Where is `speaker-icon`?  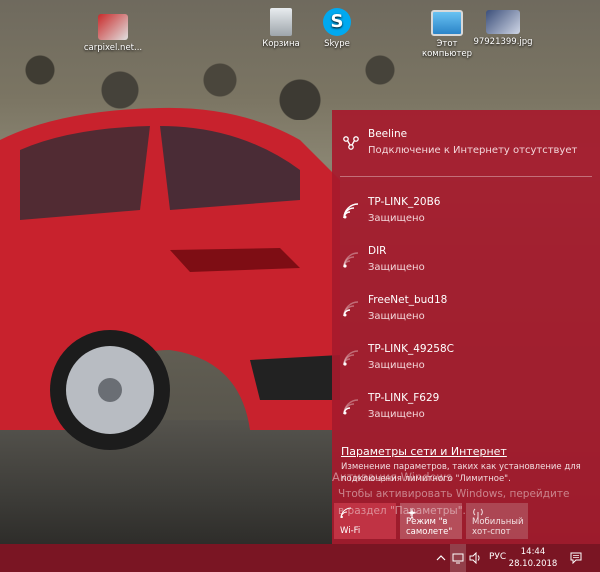 speaker-icon is located at coordinates (474, 558).